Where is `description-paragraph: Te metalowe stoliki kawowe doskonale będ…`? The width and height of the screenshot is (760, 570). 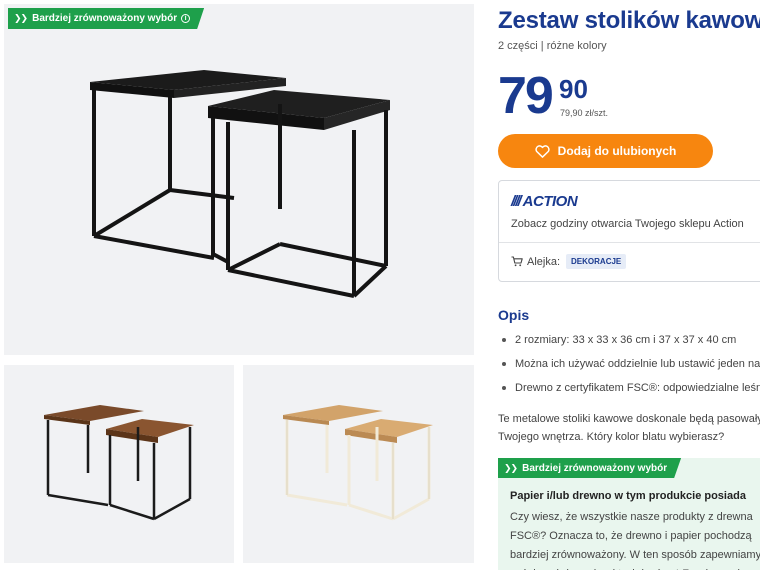 description-paragraph: Te metalowe stoliki kawowe doskonale będ… is located at coordinates (629, 428).